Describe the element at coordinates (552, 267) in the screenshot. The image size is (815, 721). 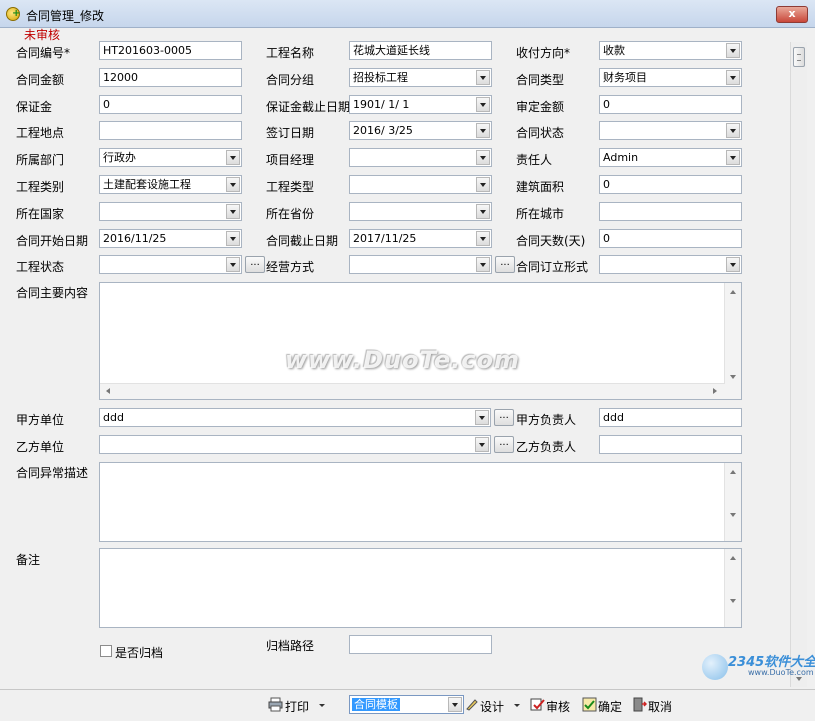
I see `field-label: 合同订立形式` at that location.